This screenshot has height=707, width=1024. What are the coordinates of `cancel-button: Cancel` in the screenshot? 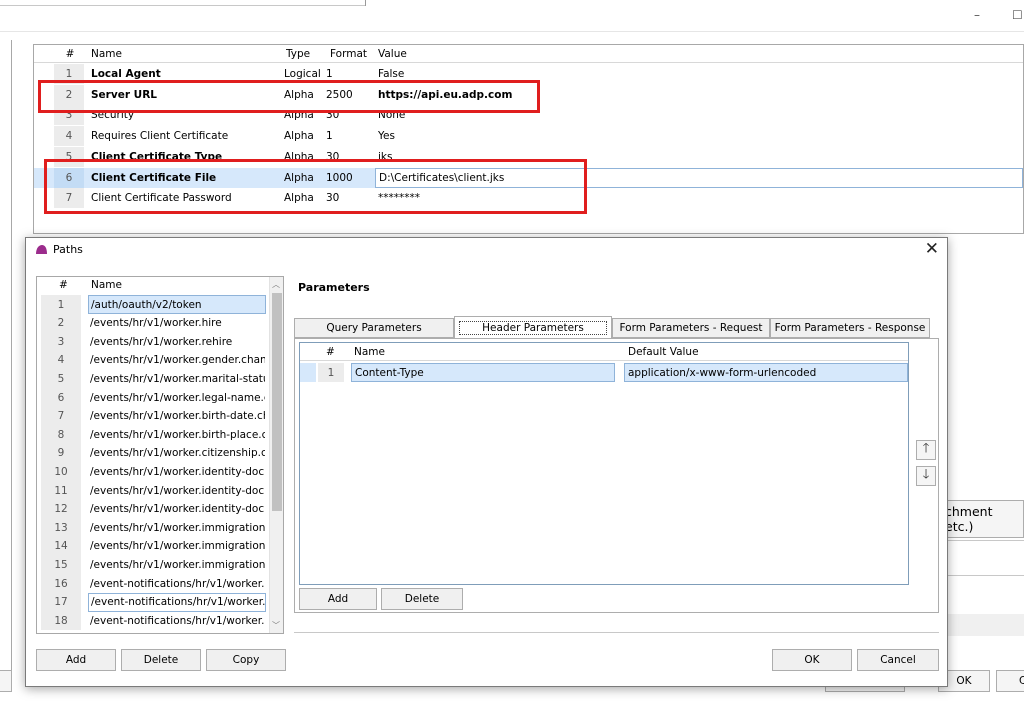 It's located at (898, 660).